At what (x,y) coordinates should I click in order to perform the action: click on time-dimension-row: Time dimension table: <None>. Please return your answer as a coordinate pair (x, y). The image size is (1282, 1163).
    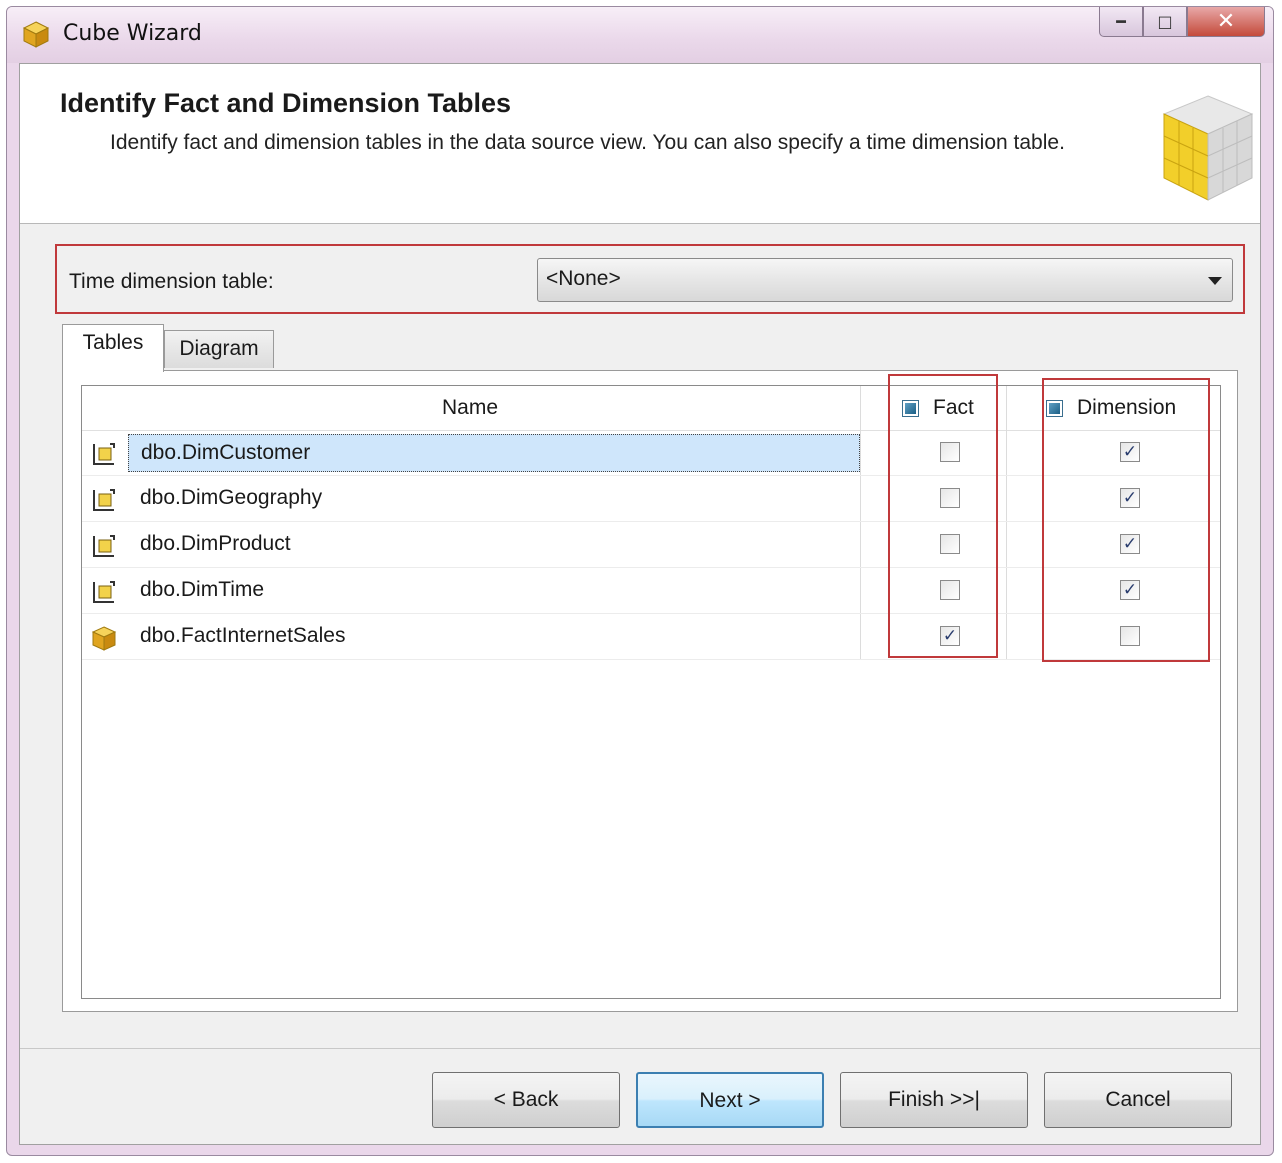
    Looking at the image, I should click on (650, 279).